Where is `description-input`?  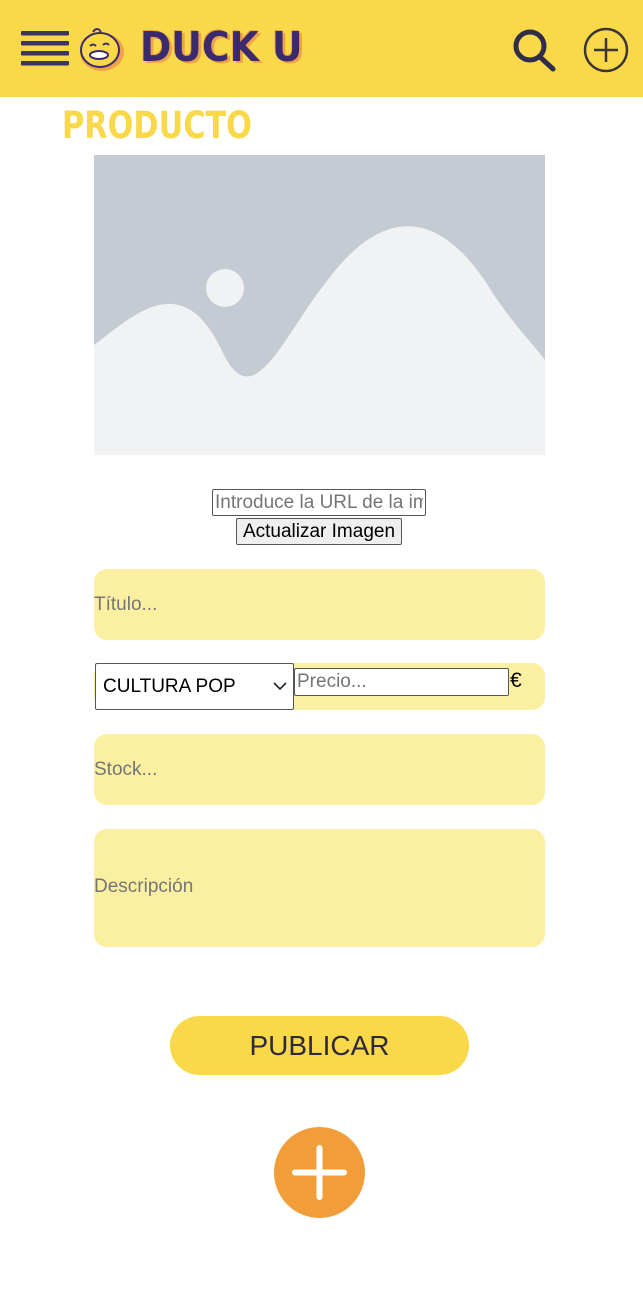
description-input is located at coordinates (319, 888).